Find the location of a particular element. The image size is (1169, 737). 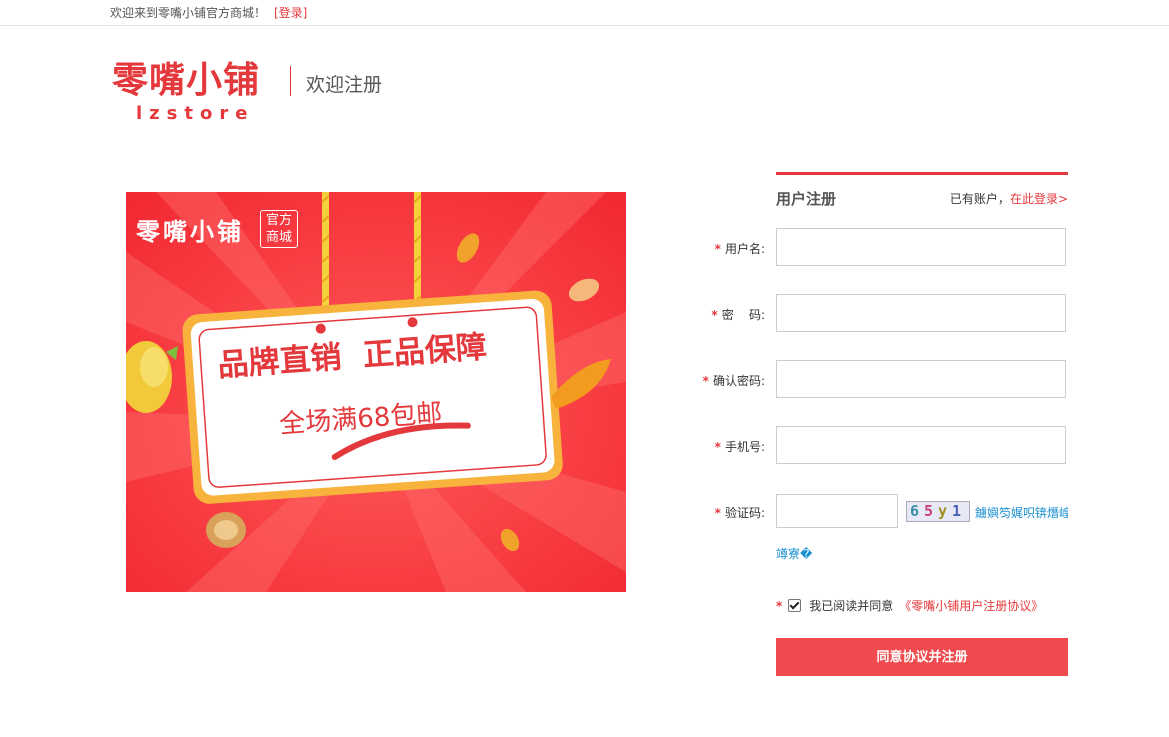

top-login-link: [登录] is located at coordinates (290, 12).